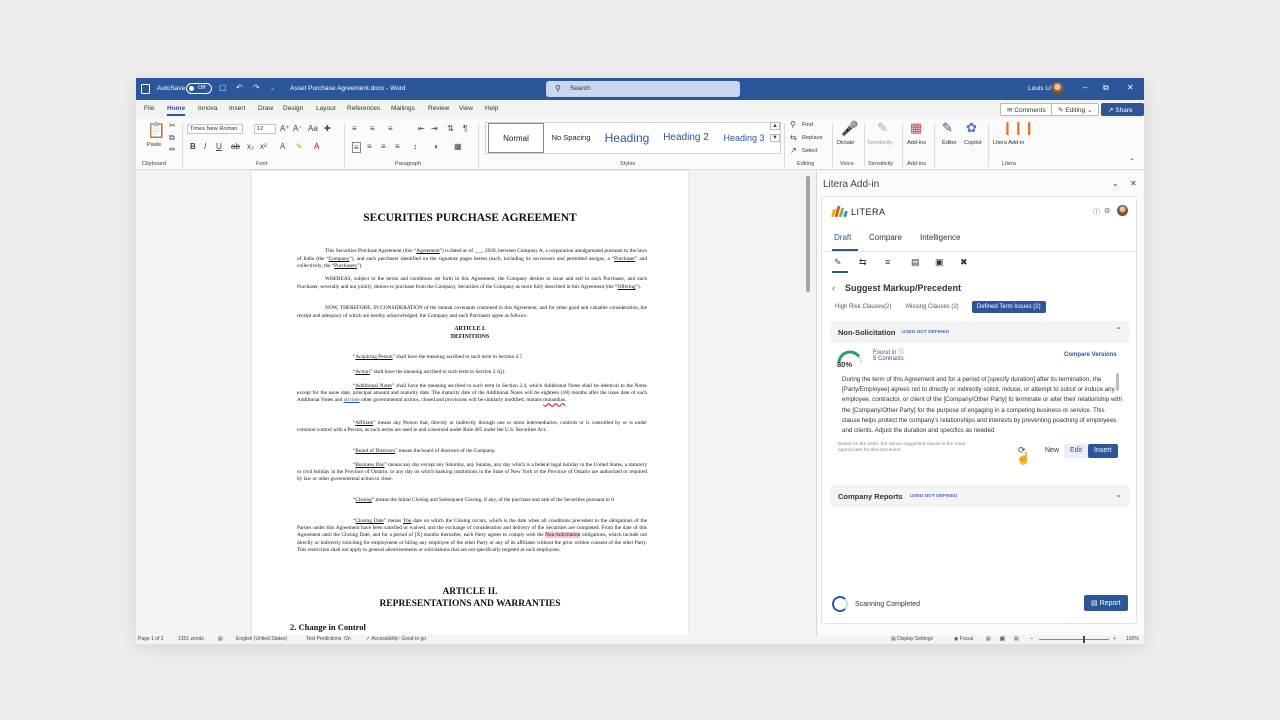 The image size is (1280, 720). What do you see at coordinates (808, 234) in the screenshot?
I see `scrollbar-thumb` at bounding box center [808, 234].